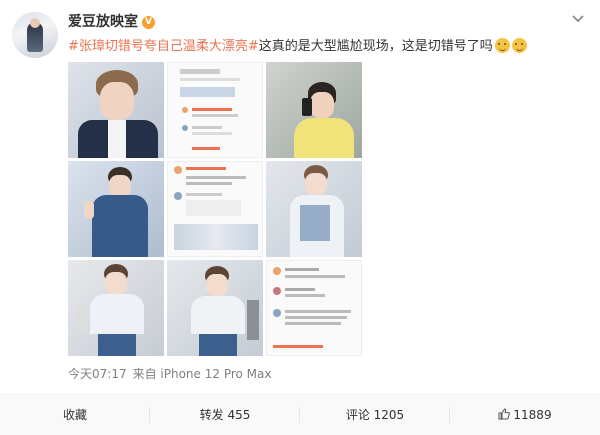  I want to click on comment-label: 评论 1205, so click(375, 415).